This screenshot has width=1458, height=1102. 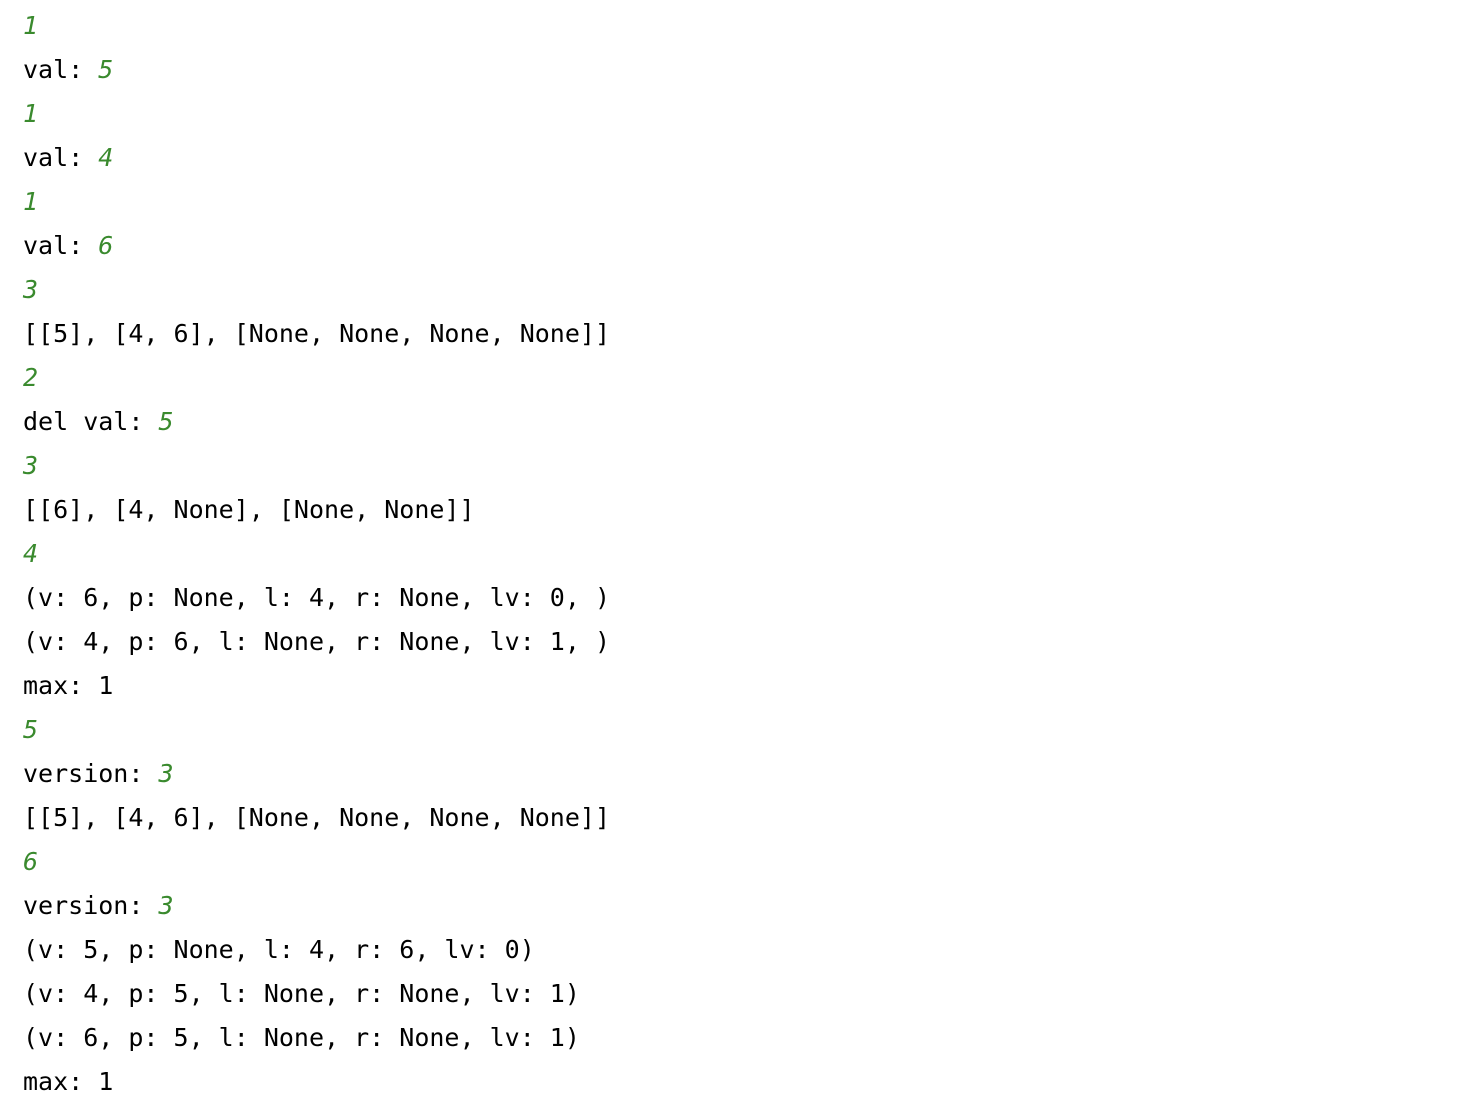 I want to click on output-line: del val: 5, so click(x=740, y=422).